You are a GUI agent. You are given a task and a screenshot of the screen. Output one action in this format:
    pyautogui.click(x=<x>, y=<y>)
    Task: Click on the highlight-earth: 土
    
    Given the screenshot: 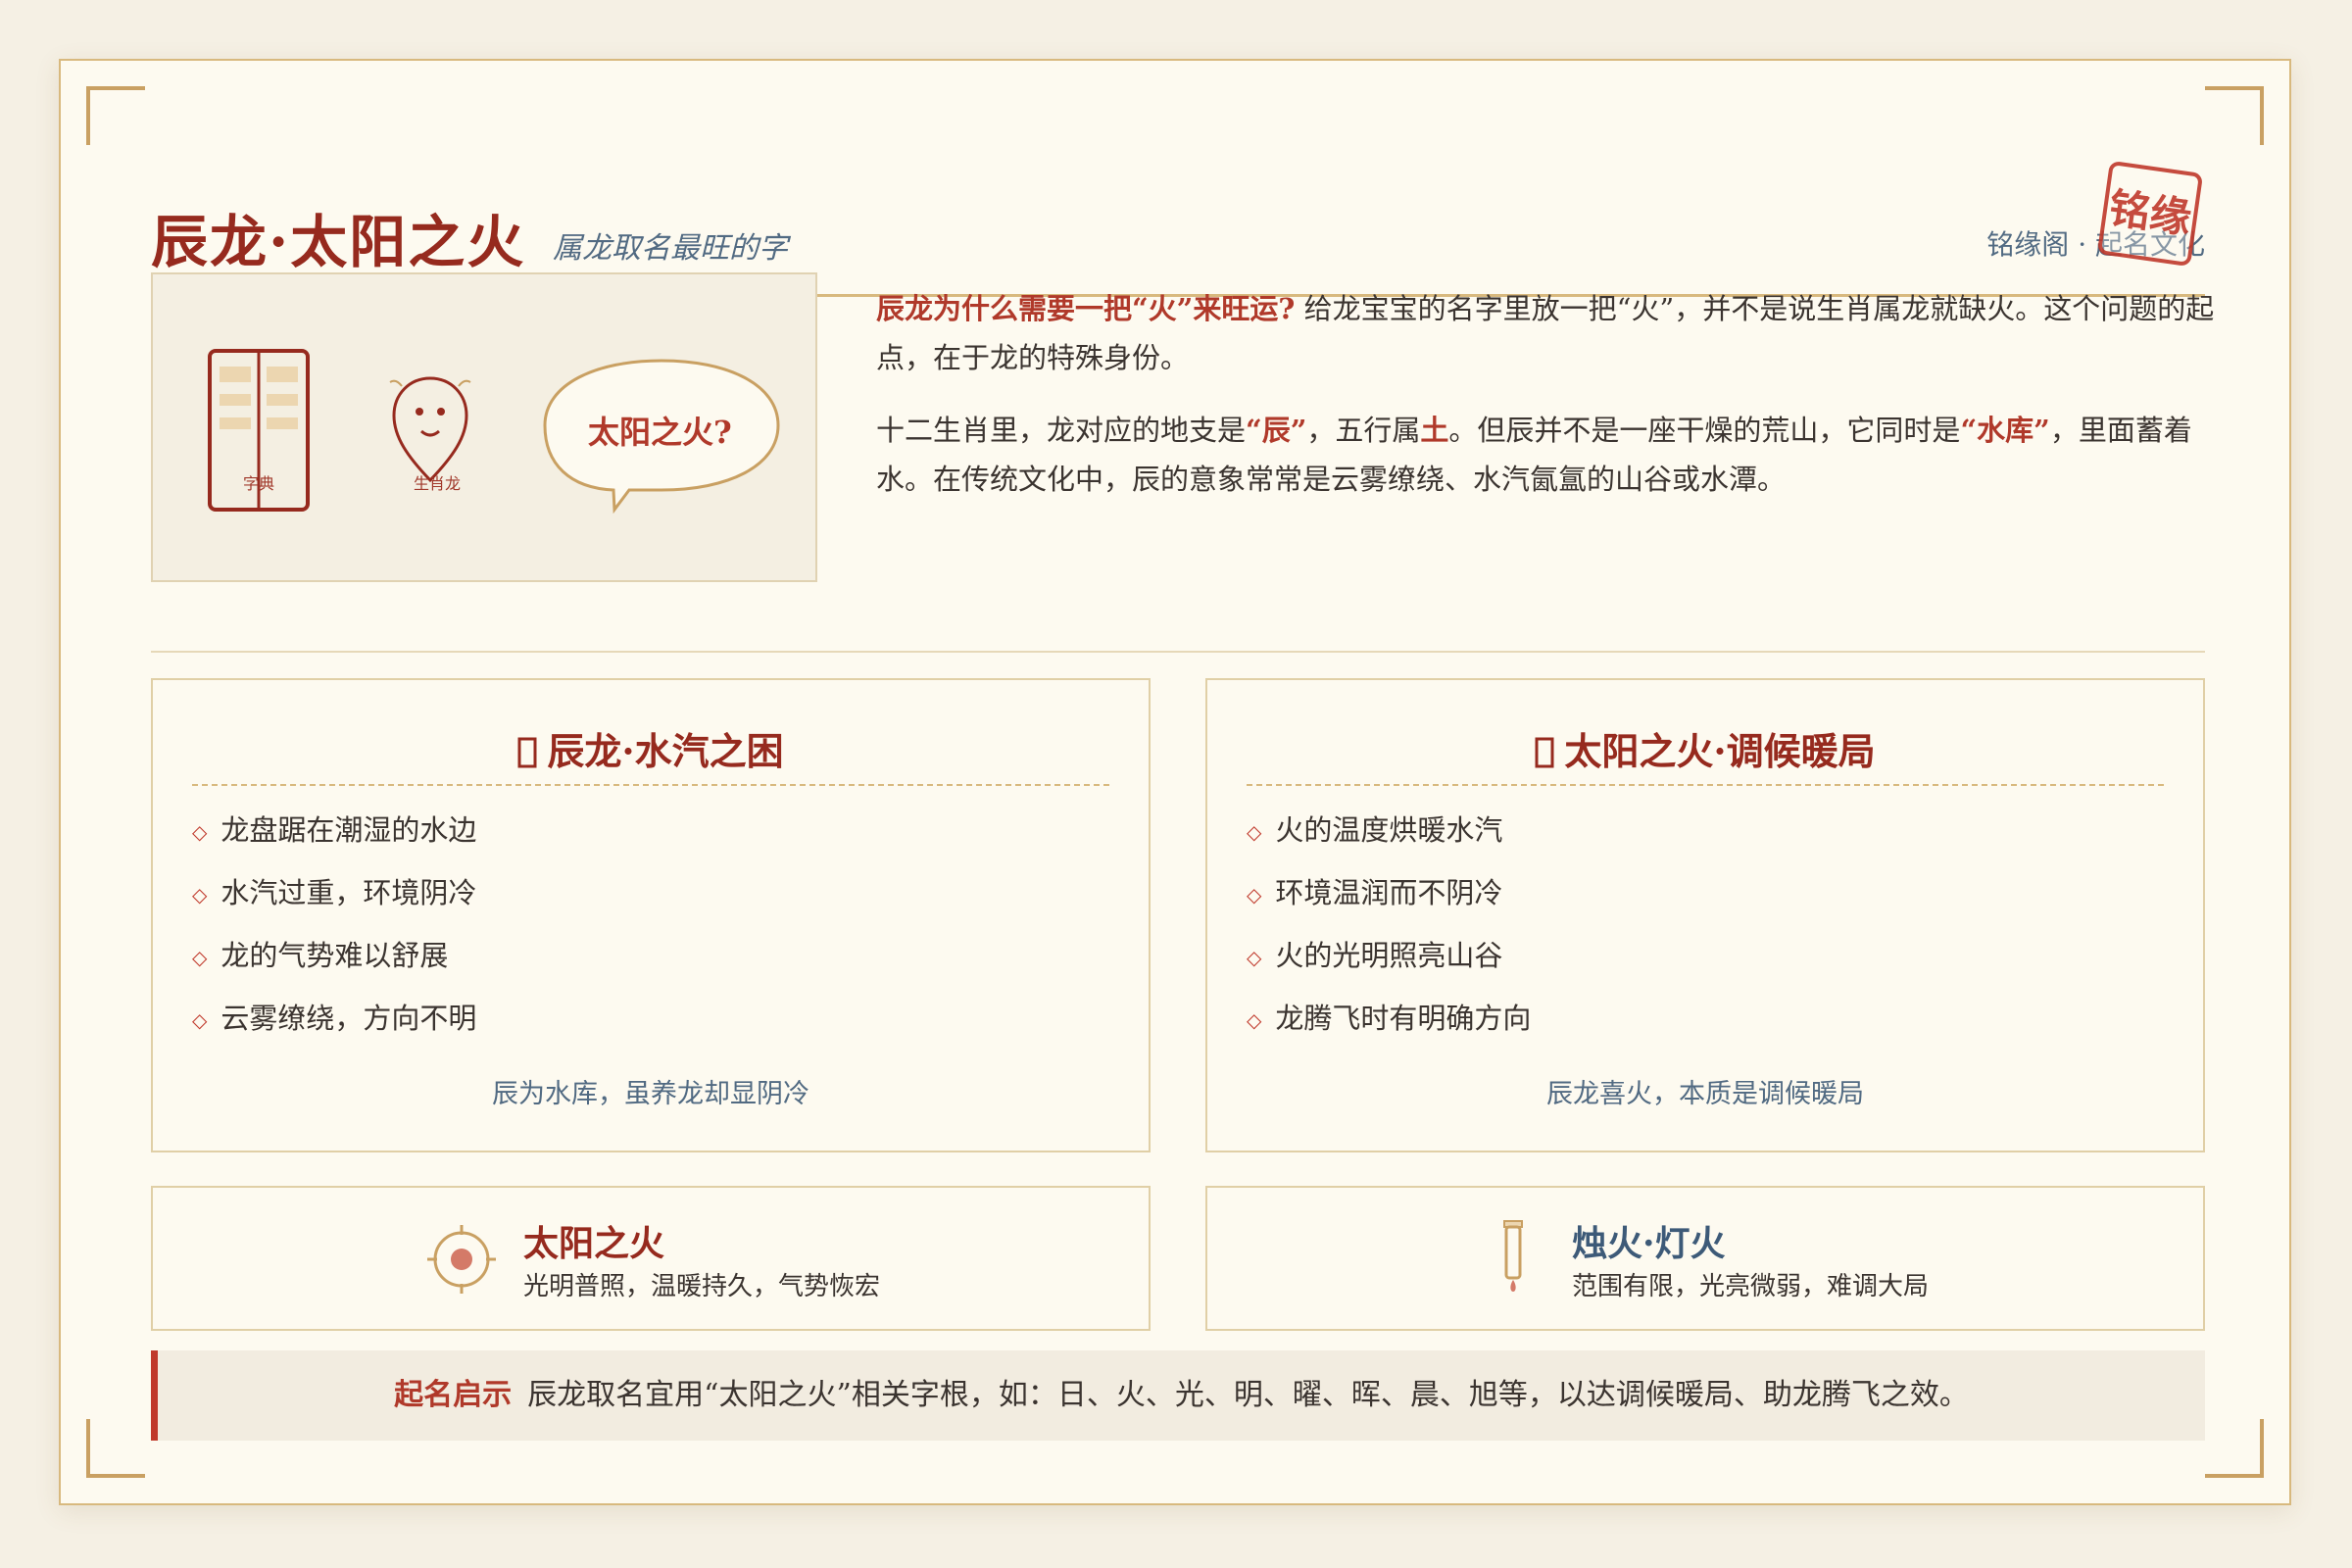 What is the action you would take?
    pyautogui.click(x=1434, y=430)
    